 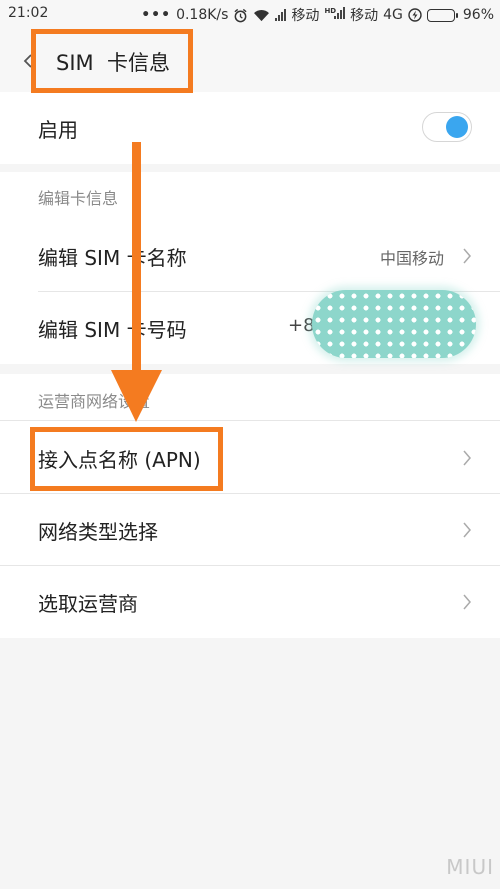 What do you see at coordinates (241, 15) in the screenshot?
I see `alarm-icon` at bounding box center [241, 15].